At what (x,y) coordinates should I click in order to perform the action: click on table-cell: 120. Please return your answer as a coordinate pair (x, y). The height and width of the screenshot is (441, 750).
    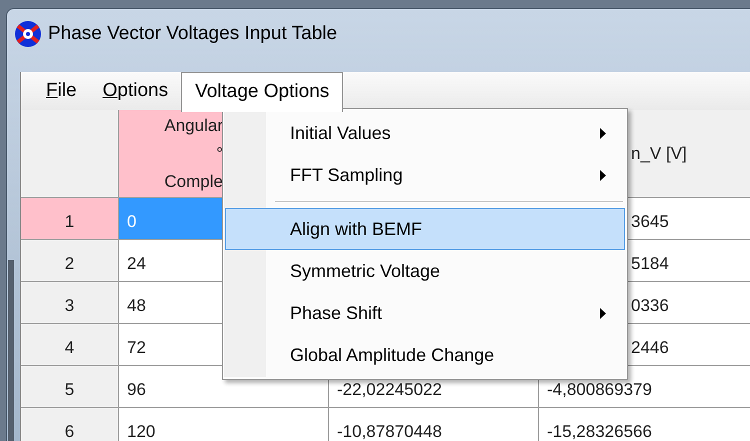
    Looking at the image, I should click on (224, 424).